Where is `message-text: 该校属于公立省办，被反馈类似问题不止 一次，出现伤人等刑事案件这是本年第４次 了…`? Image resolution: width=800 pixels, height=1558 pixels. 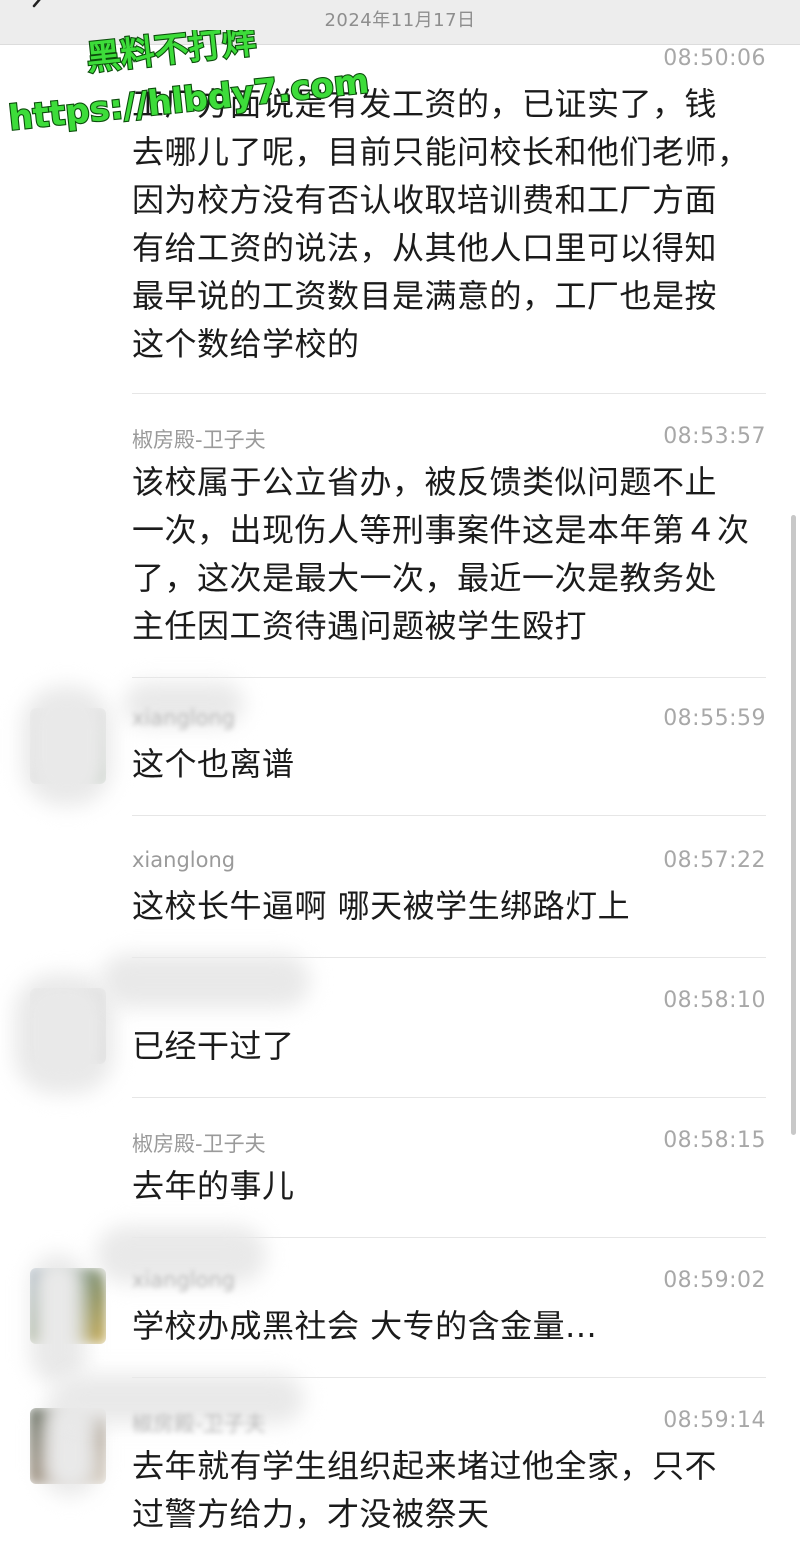
message-text: 该校属于公立省办，被反馈类似问题不止 一次，出现伤人等刑事案件这是本年第４次 了… is located at coordinates (441, 554).